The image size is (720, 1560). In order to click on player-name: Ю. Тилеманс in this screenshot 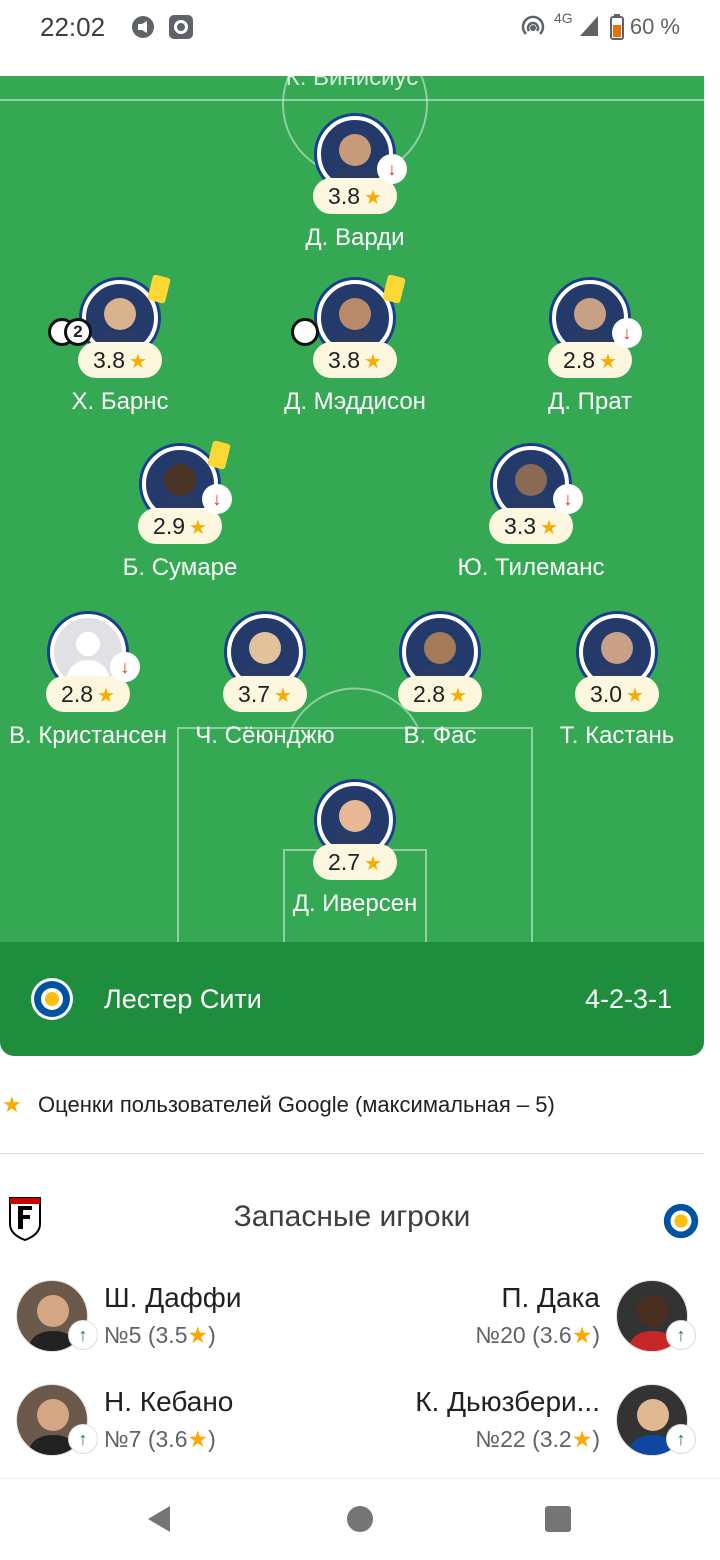, I will do `click(531, 567)`.